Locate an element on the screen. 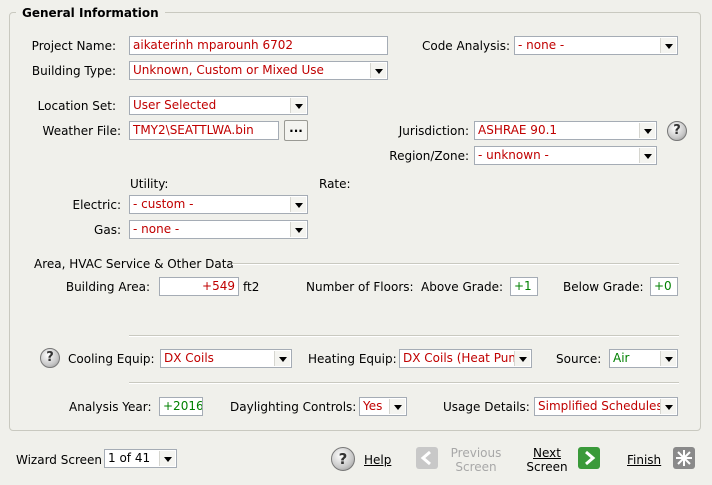  jurisdiction-label: Jurisdiction: is located at coordinates (433, 131).